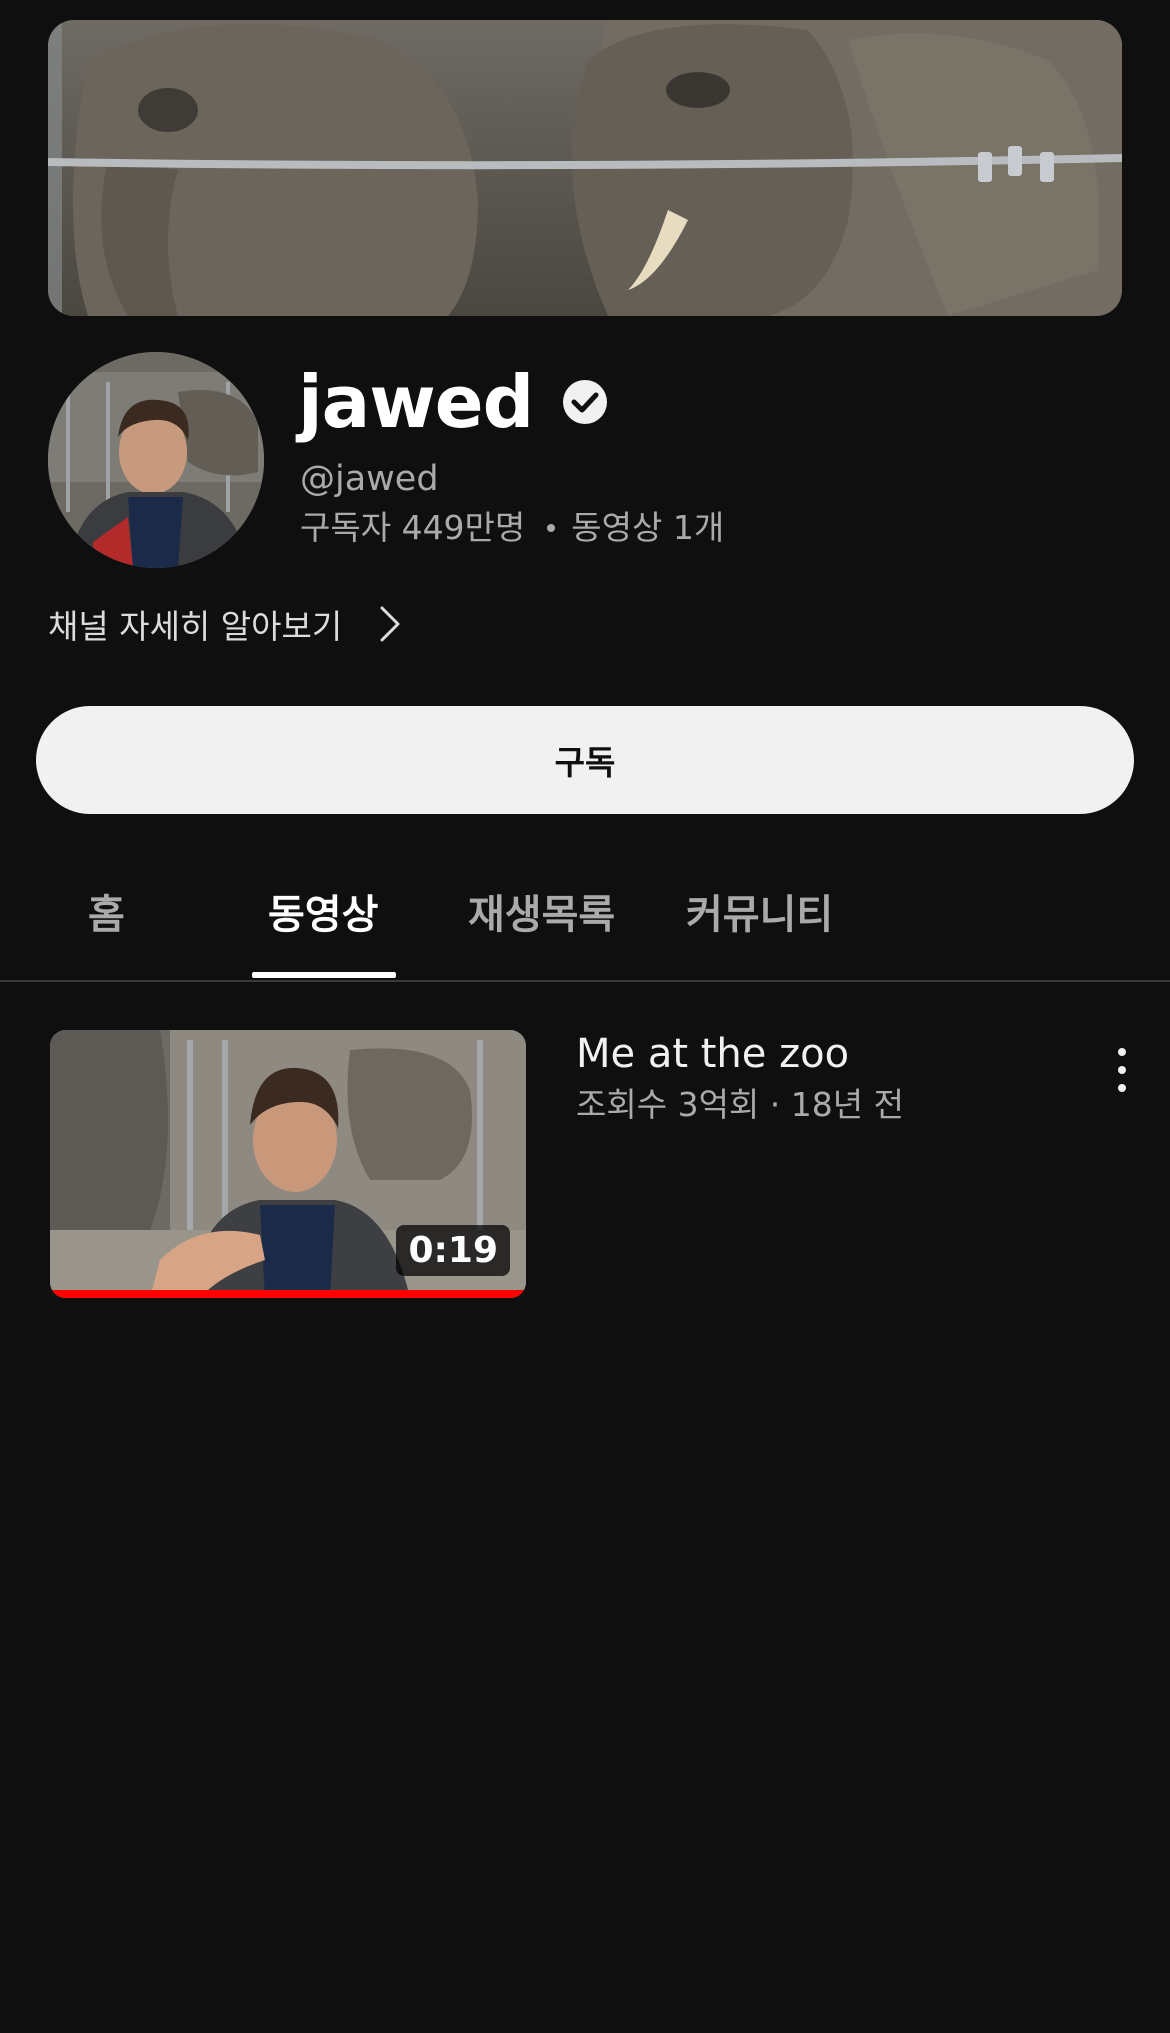 The image size is (1170, 2033). What do you see at coordinates (106, 911) in the screenshot?
I see `tab-home: 홈` at bounding box center [106, 911].